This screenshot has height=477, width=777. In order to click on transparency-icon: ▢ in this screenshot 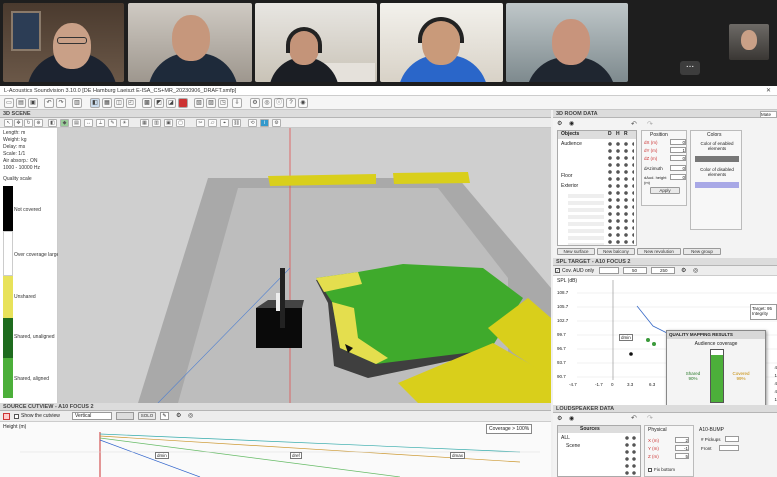, I will do `click(180, 123)`.